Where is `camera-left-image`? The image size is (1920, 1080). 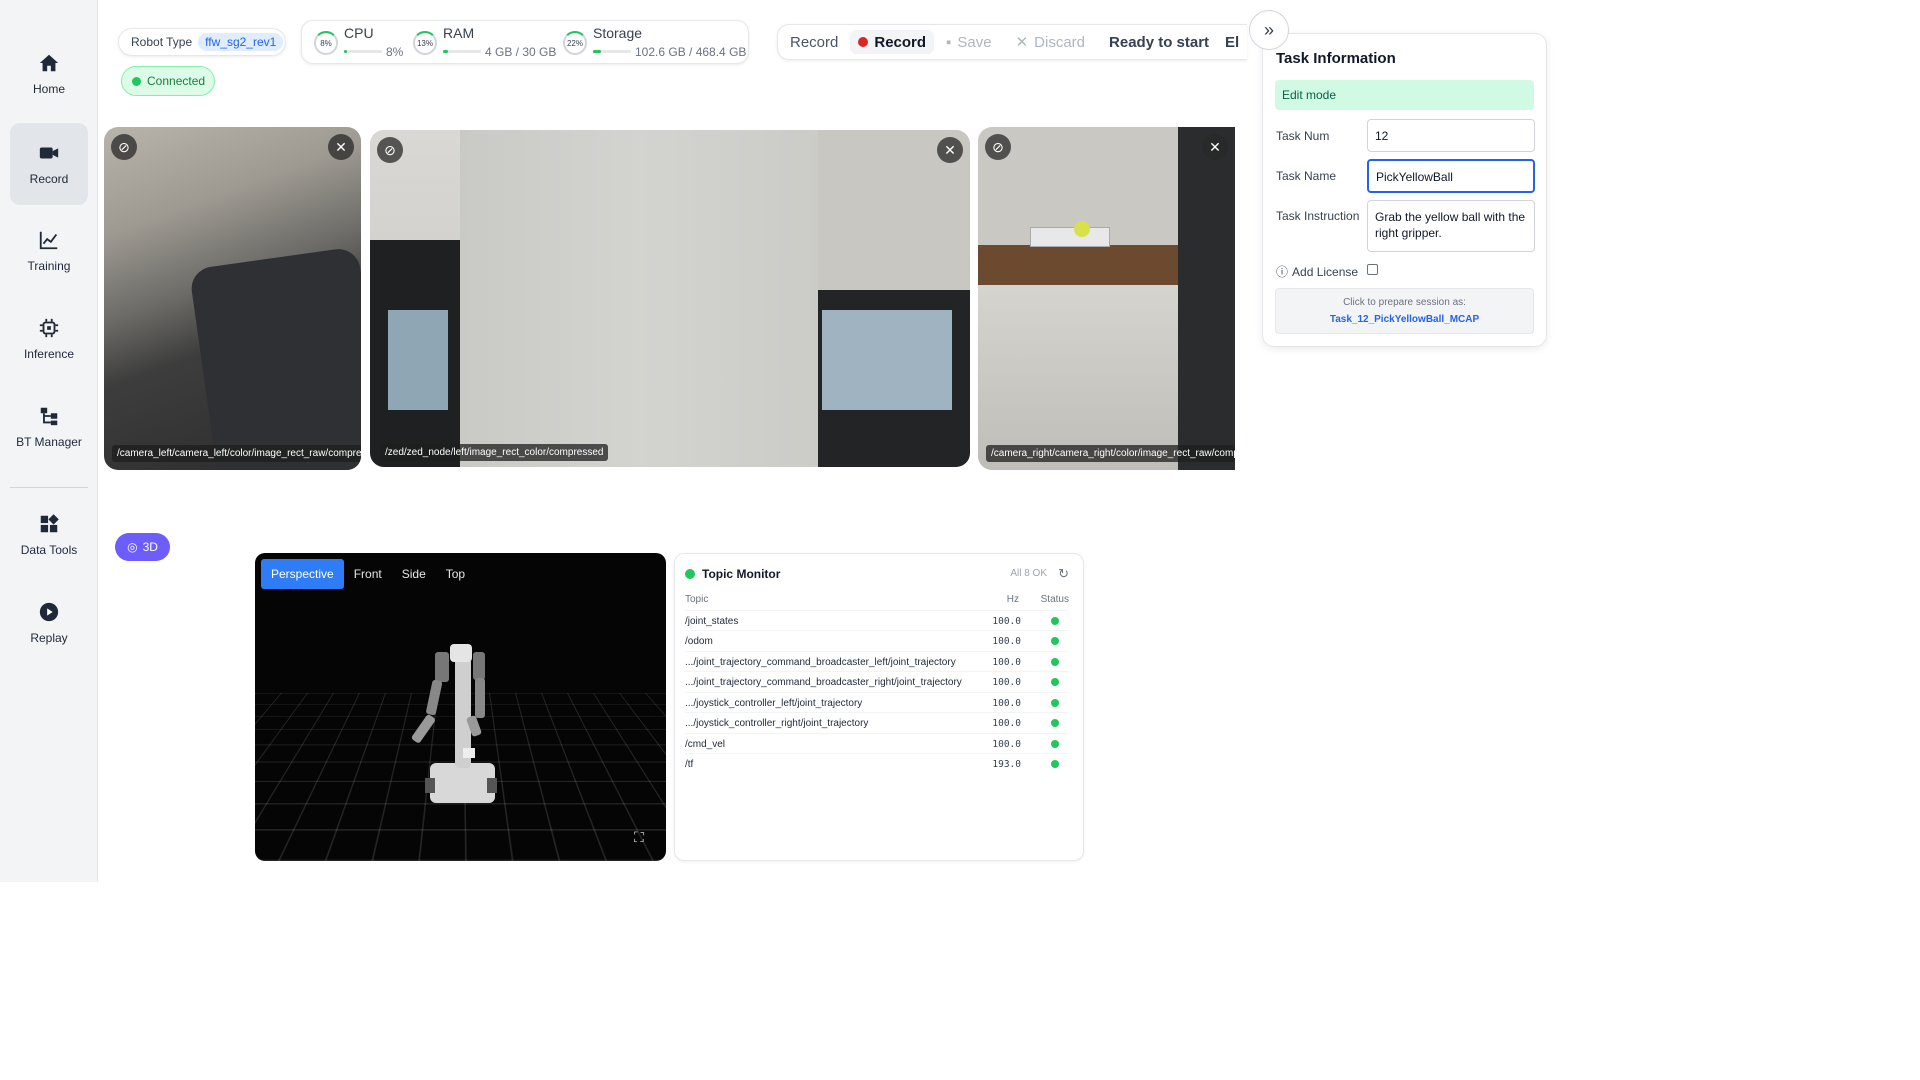 camera-left-image is located at coordinates (274, 358).